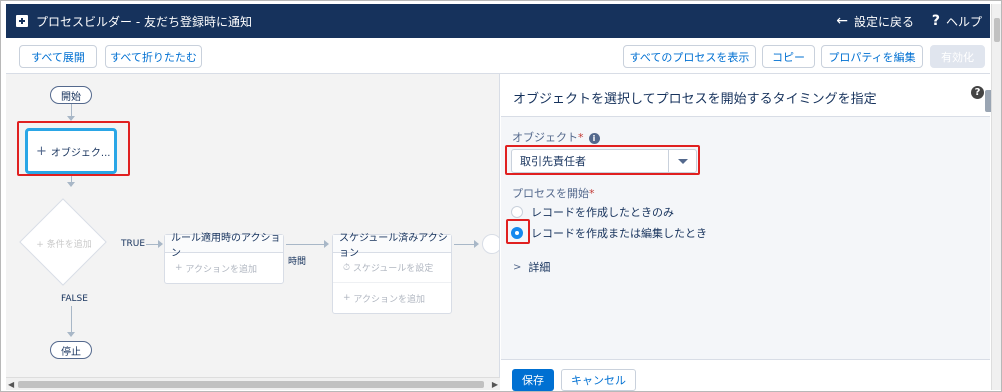 Image resolution: width=1002 pixels, height=392 pixels. Describe the element at coordinates (745, 375) in the screenshot. I see `panel-footer: 保存 キャンセル` at that location.